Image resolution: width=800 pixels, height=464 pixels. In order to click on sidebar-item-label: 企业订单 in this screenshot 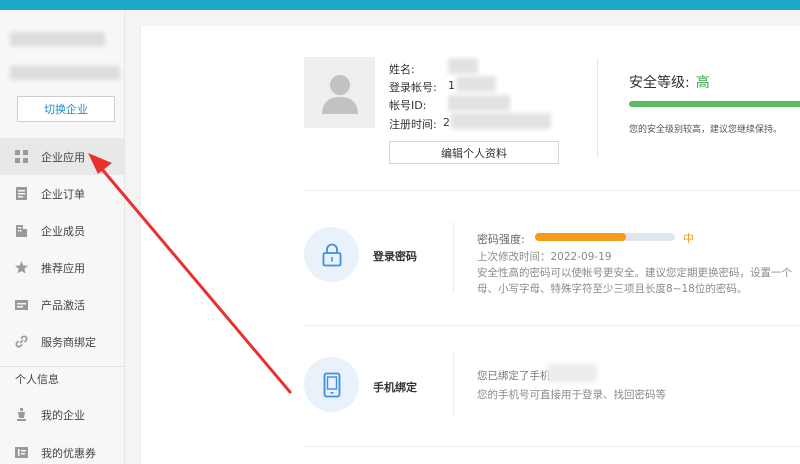, I will do `click(63, 194)`.